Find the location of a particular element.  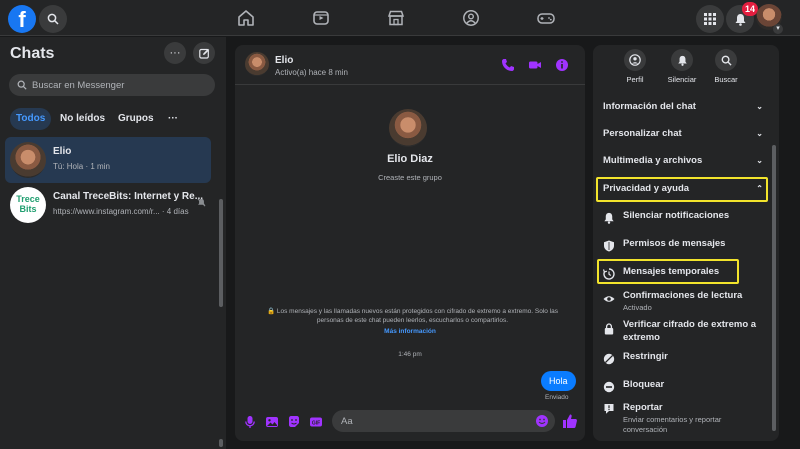

home-icon is located at coordinates (246, 18).